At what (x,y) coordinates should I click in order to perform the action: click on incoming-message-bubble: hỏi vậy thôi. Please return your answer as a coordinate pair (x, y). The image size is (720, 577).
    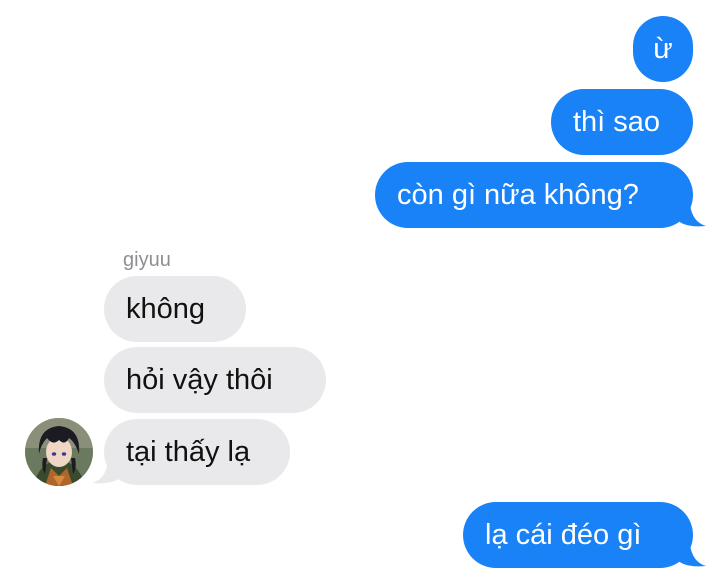
    Looking at the image, I should click on (215, 380).